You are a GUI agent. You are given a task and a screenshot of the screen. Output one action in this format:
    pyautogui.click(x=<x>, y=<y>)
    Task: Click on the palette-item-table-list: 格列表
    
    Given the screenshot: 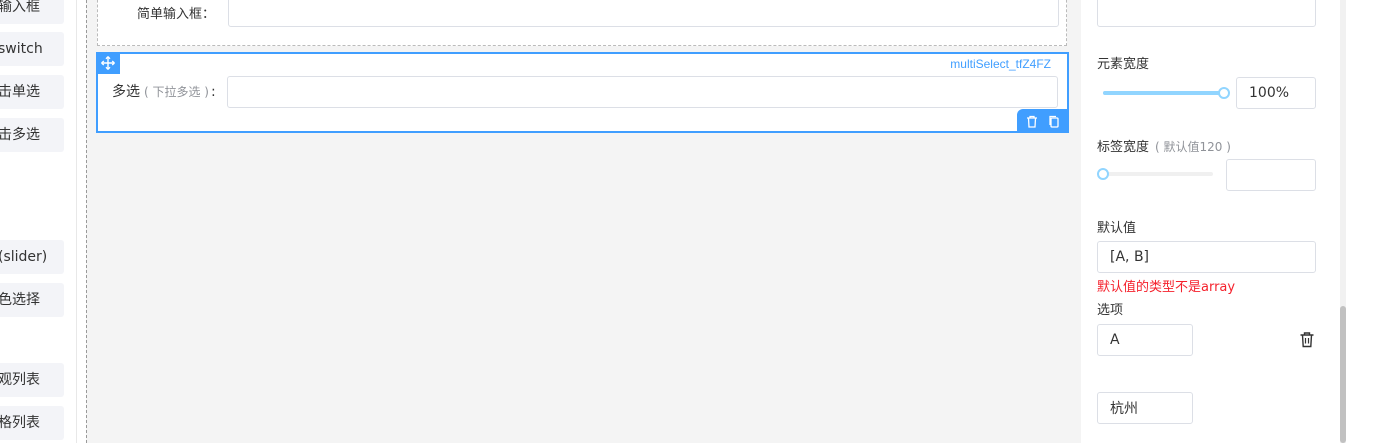 What is the action you would take?
    pyautogui.click(x=32, y=423)
    